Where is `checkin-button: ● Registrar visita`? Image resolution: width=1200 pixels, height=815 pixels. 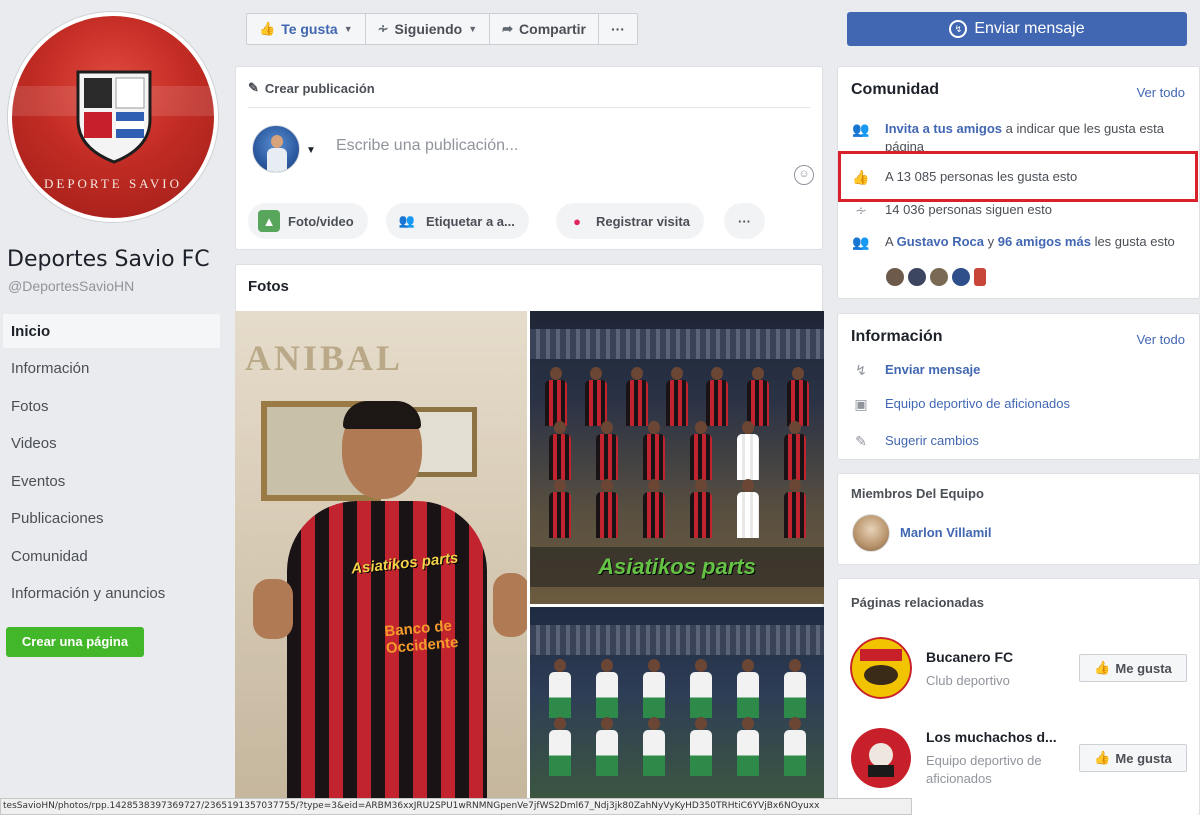 checkin-button: ● Registrar visita is located at coordinates (630, 221).